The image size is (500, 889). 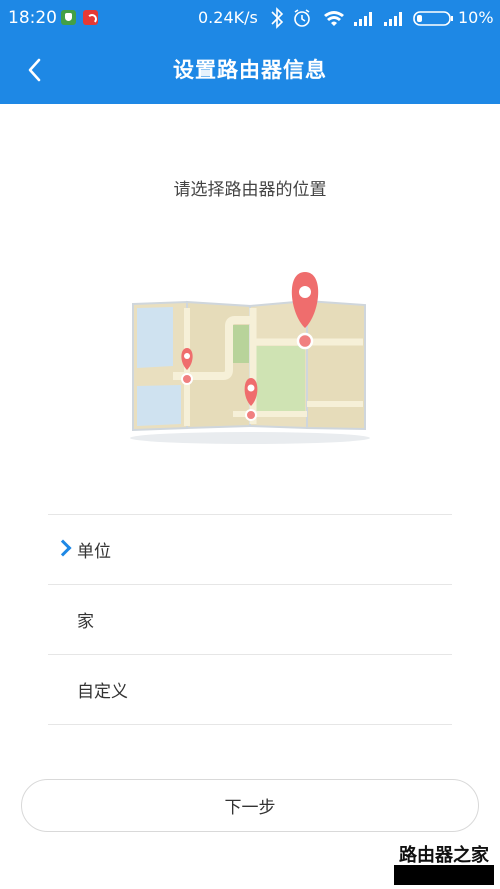 I want to click on wifi-icon, so click(x=334, y=18).